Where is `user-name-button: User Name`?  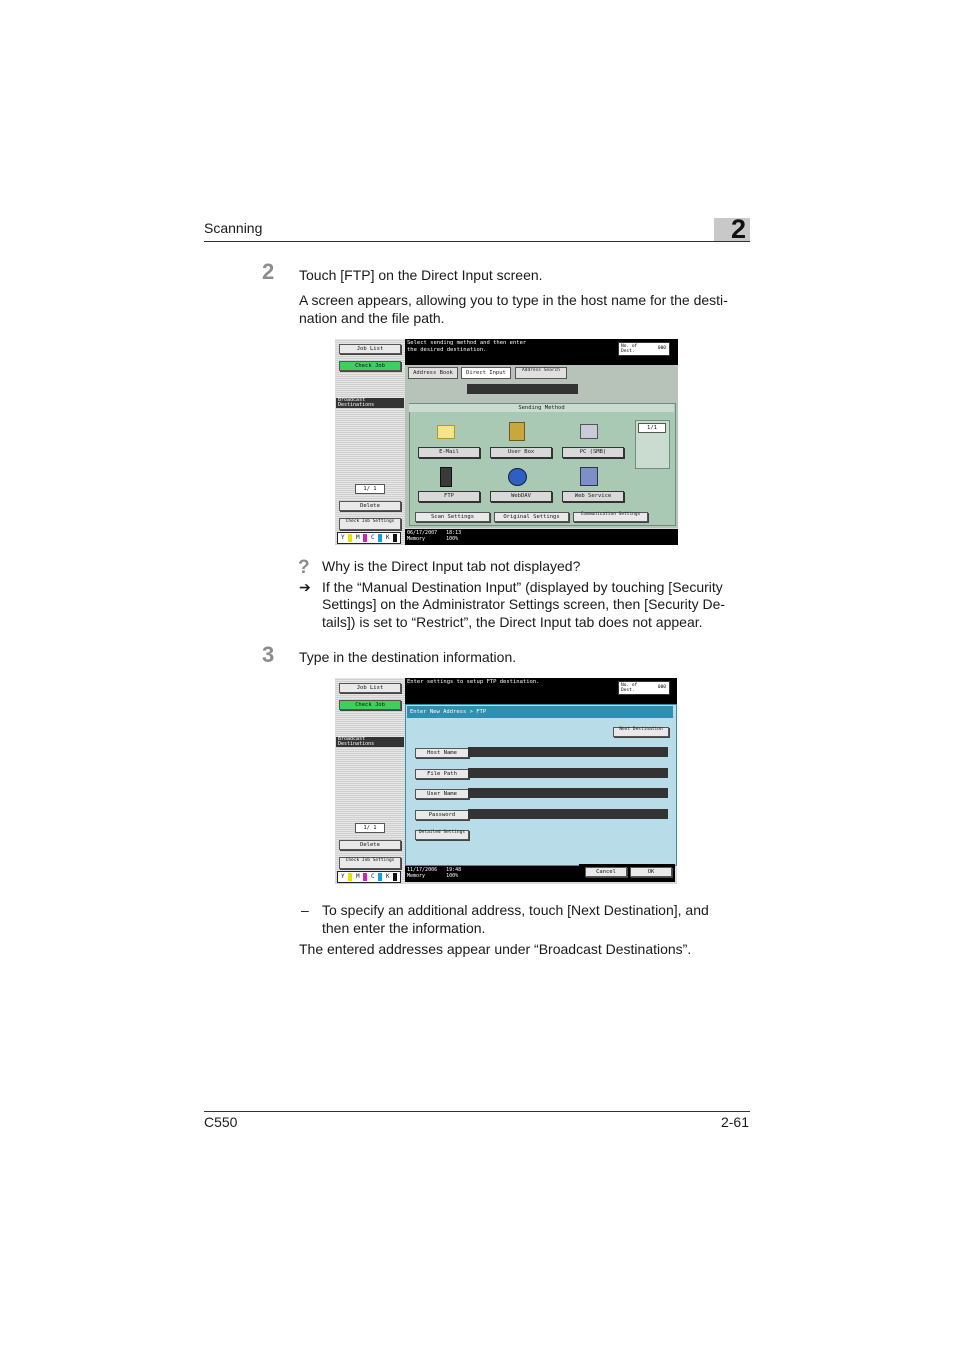
user-name-button: User Name is located at coordinates (442, 794).